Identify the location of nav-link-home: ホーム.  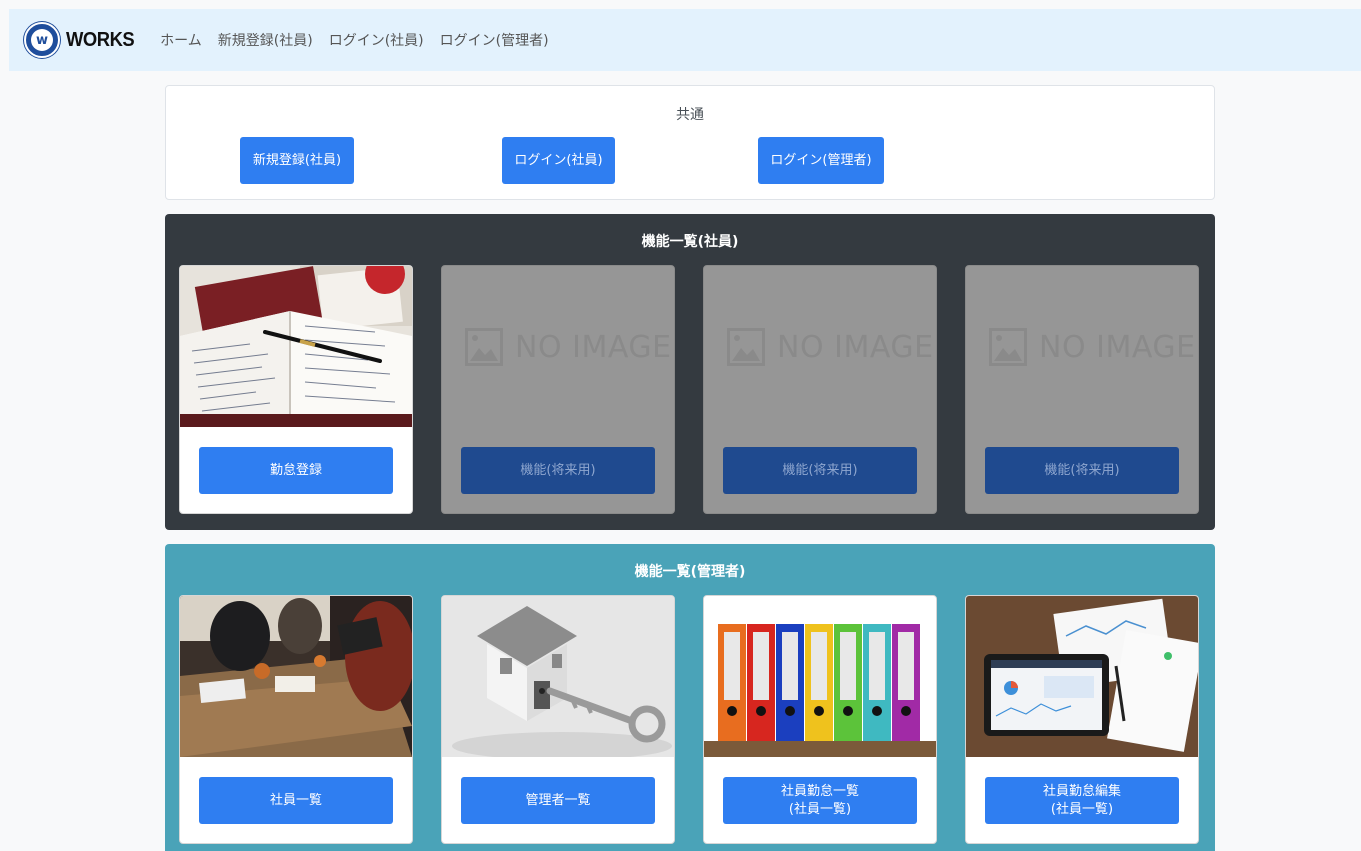
(181, 40).